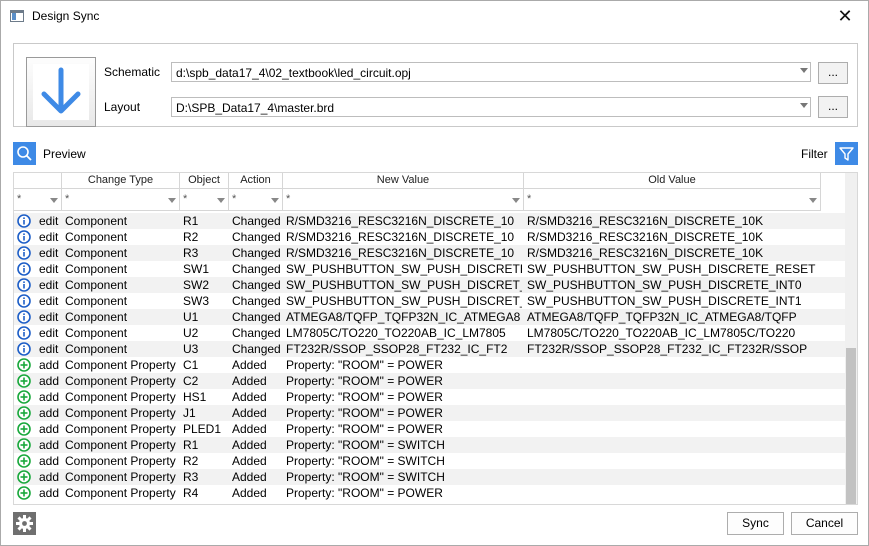 The width and height of the screenshot is (869, 546). What do you see at coordinates (851, 426) in the screenshot?
I see `scrollbar-thumb` at bounding box center [851, 426].